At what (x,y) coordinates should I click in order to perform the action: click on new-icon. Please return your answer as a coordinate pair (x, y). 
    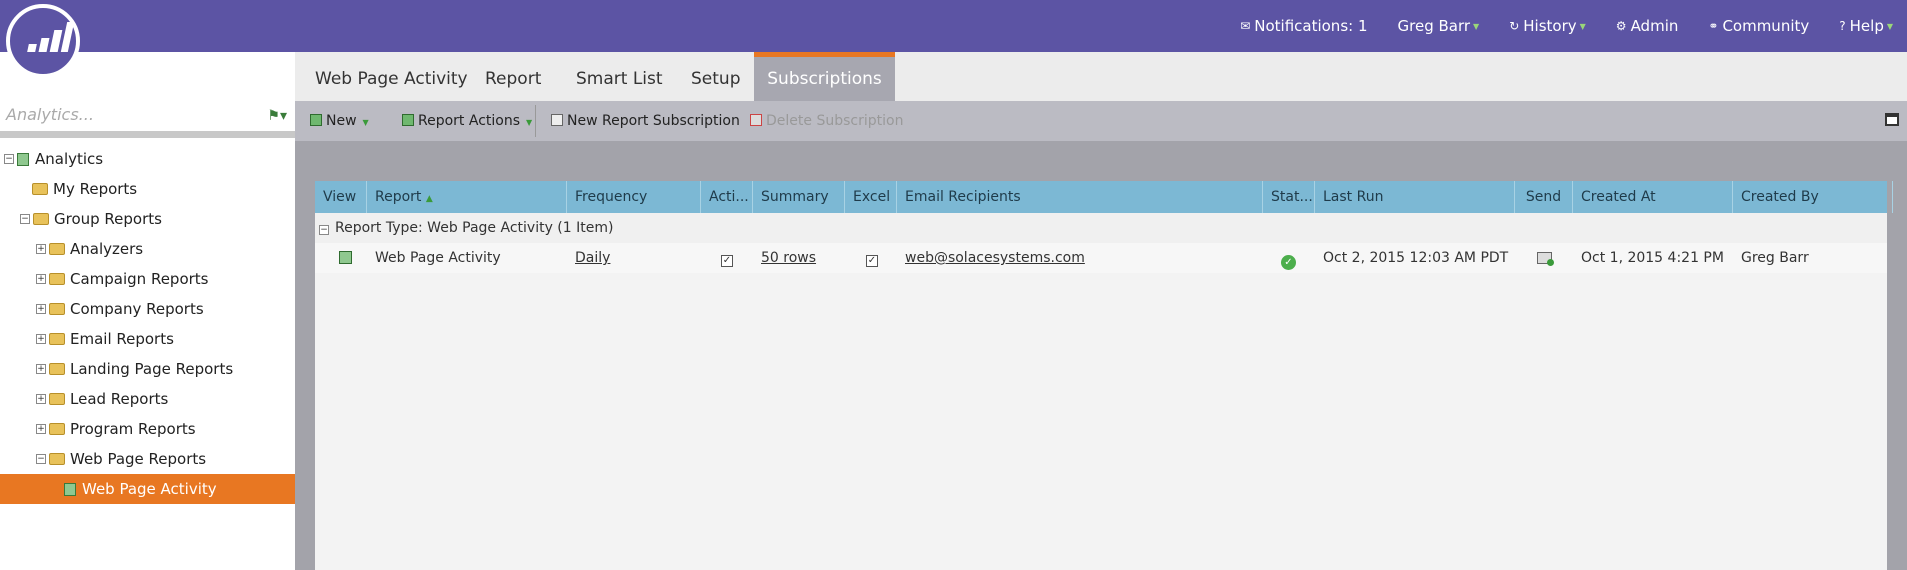
    Looking at the image, I should click on (316, 120).